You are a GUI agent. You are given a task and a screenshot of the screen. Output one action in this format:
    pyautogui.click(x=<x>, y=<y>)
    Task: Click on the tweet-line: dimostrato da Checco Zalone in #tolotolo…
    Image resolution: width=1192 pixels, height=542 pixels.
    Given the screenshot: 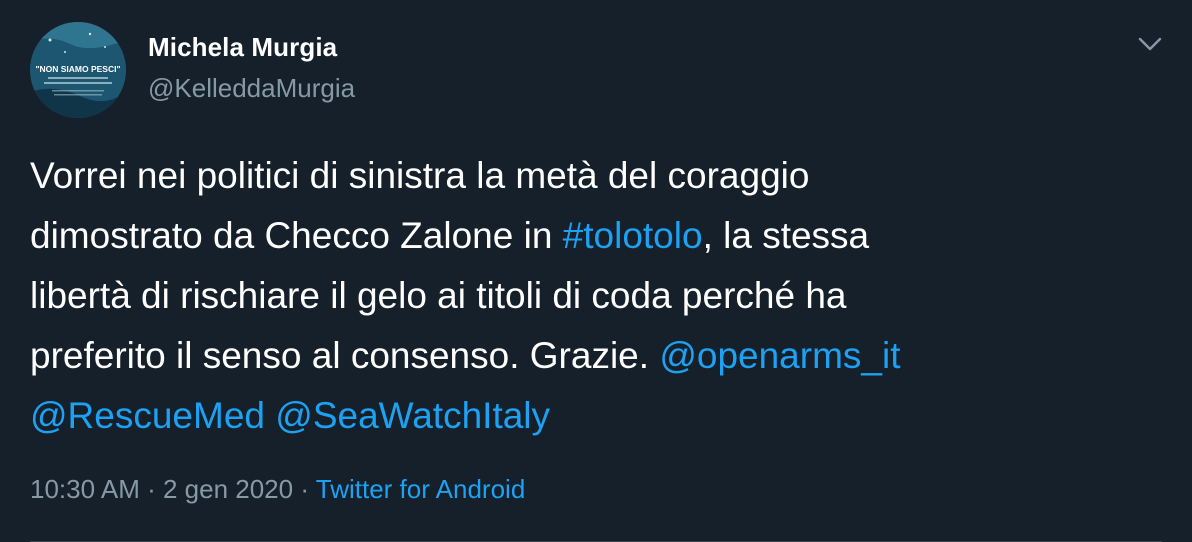 What is the action you would take?
    pyautogui.click(x=590, y=236)
    